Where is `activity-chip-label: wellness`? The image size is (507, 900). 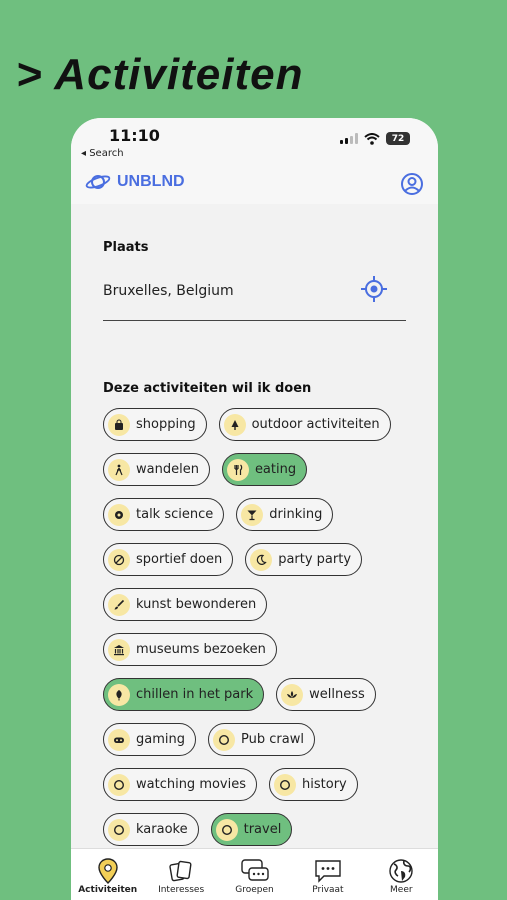
activity-chip-label: wellness is located at coordinates (337, 694).